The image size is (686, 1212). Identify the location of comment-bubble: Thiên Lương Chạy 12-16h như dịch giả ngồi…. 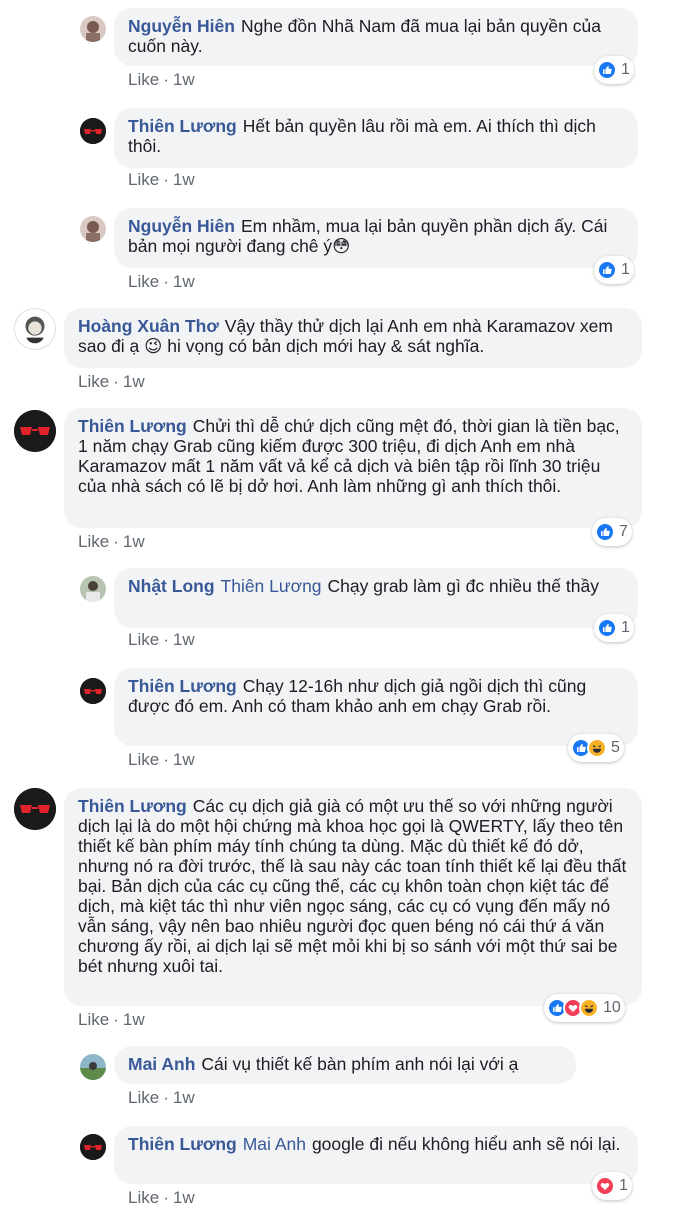
(376, 707).